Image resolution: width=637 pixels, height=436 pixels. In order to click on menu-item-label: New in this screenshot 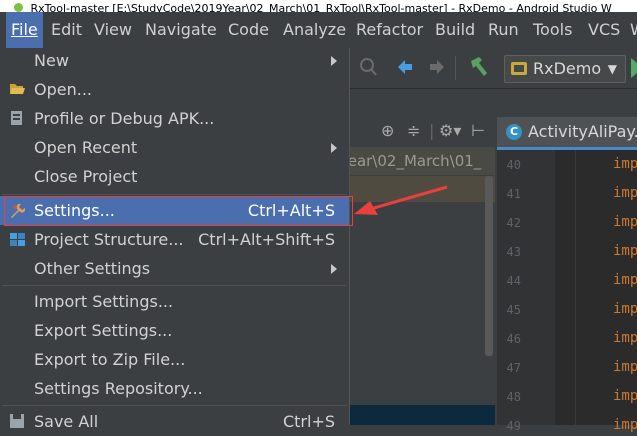, I will do `click(51, 60)`.